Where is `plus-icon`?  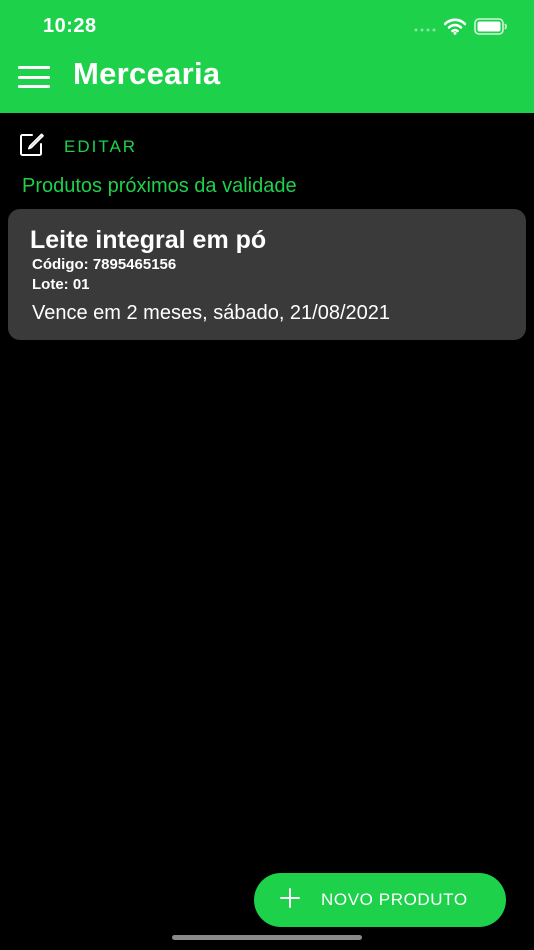
plus-icon is located at coordinates (287, 900).